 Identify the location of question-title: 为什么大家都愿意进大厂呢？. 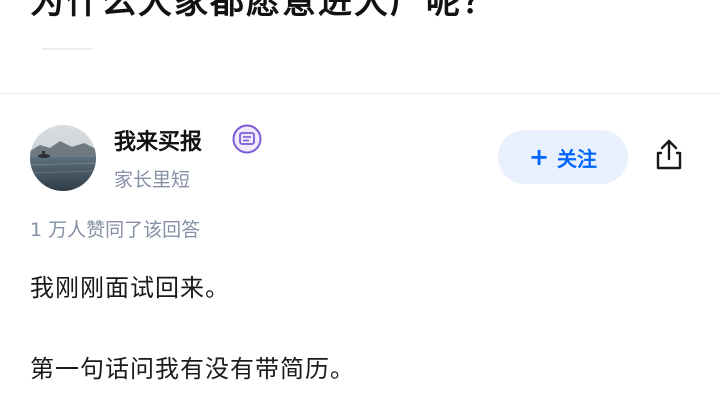
(264, 11).